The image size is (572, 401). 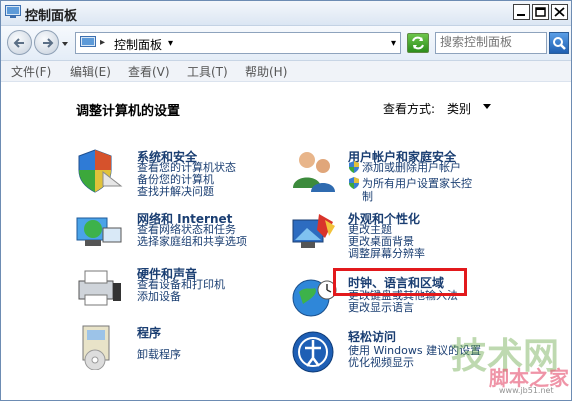 What do you see at coordinates (393, 43) in the screenshot?
I see `address-dropdown: ▾` at bounding box center [393, 43].